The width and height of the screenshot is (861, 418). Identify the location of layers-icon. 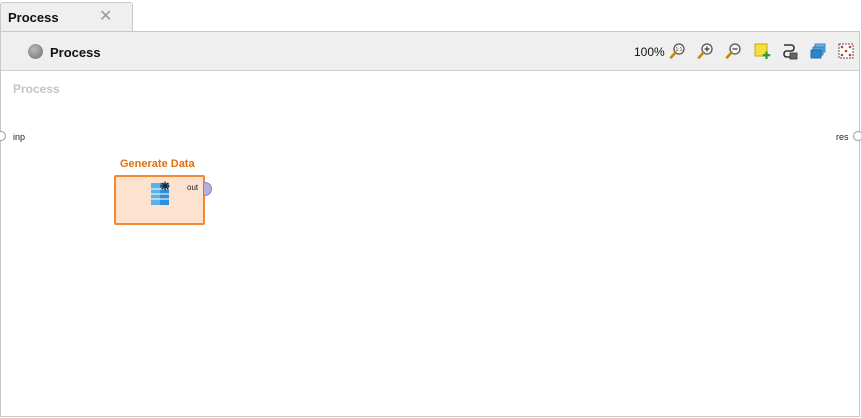
(818, 51).